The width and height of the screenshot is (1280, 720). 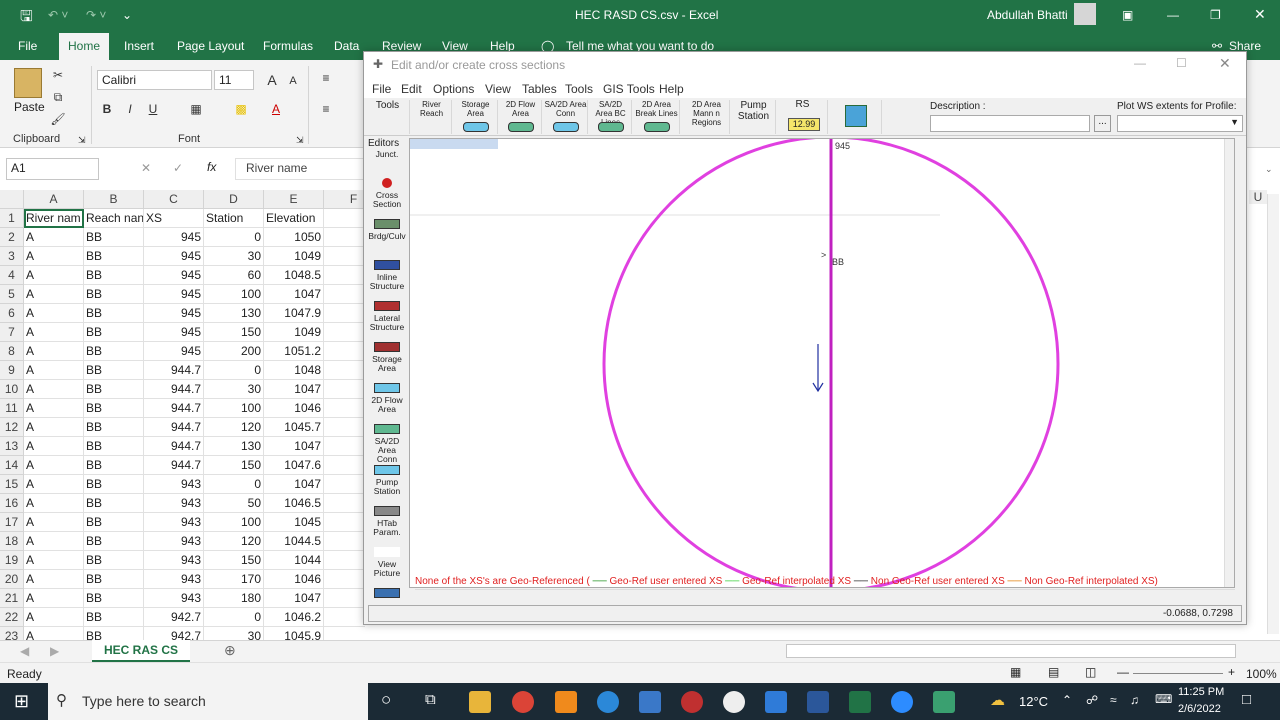 I want to click on menu-tables: Tables, so click(x=539, y=89).